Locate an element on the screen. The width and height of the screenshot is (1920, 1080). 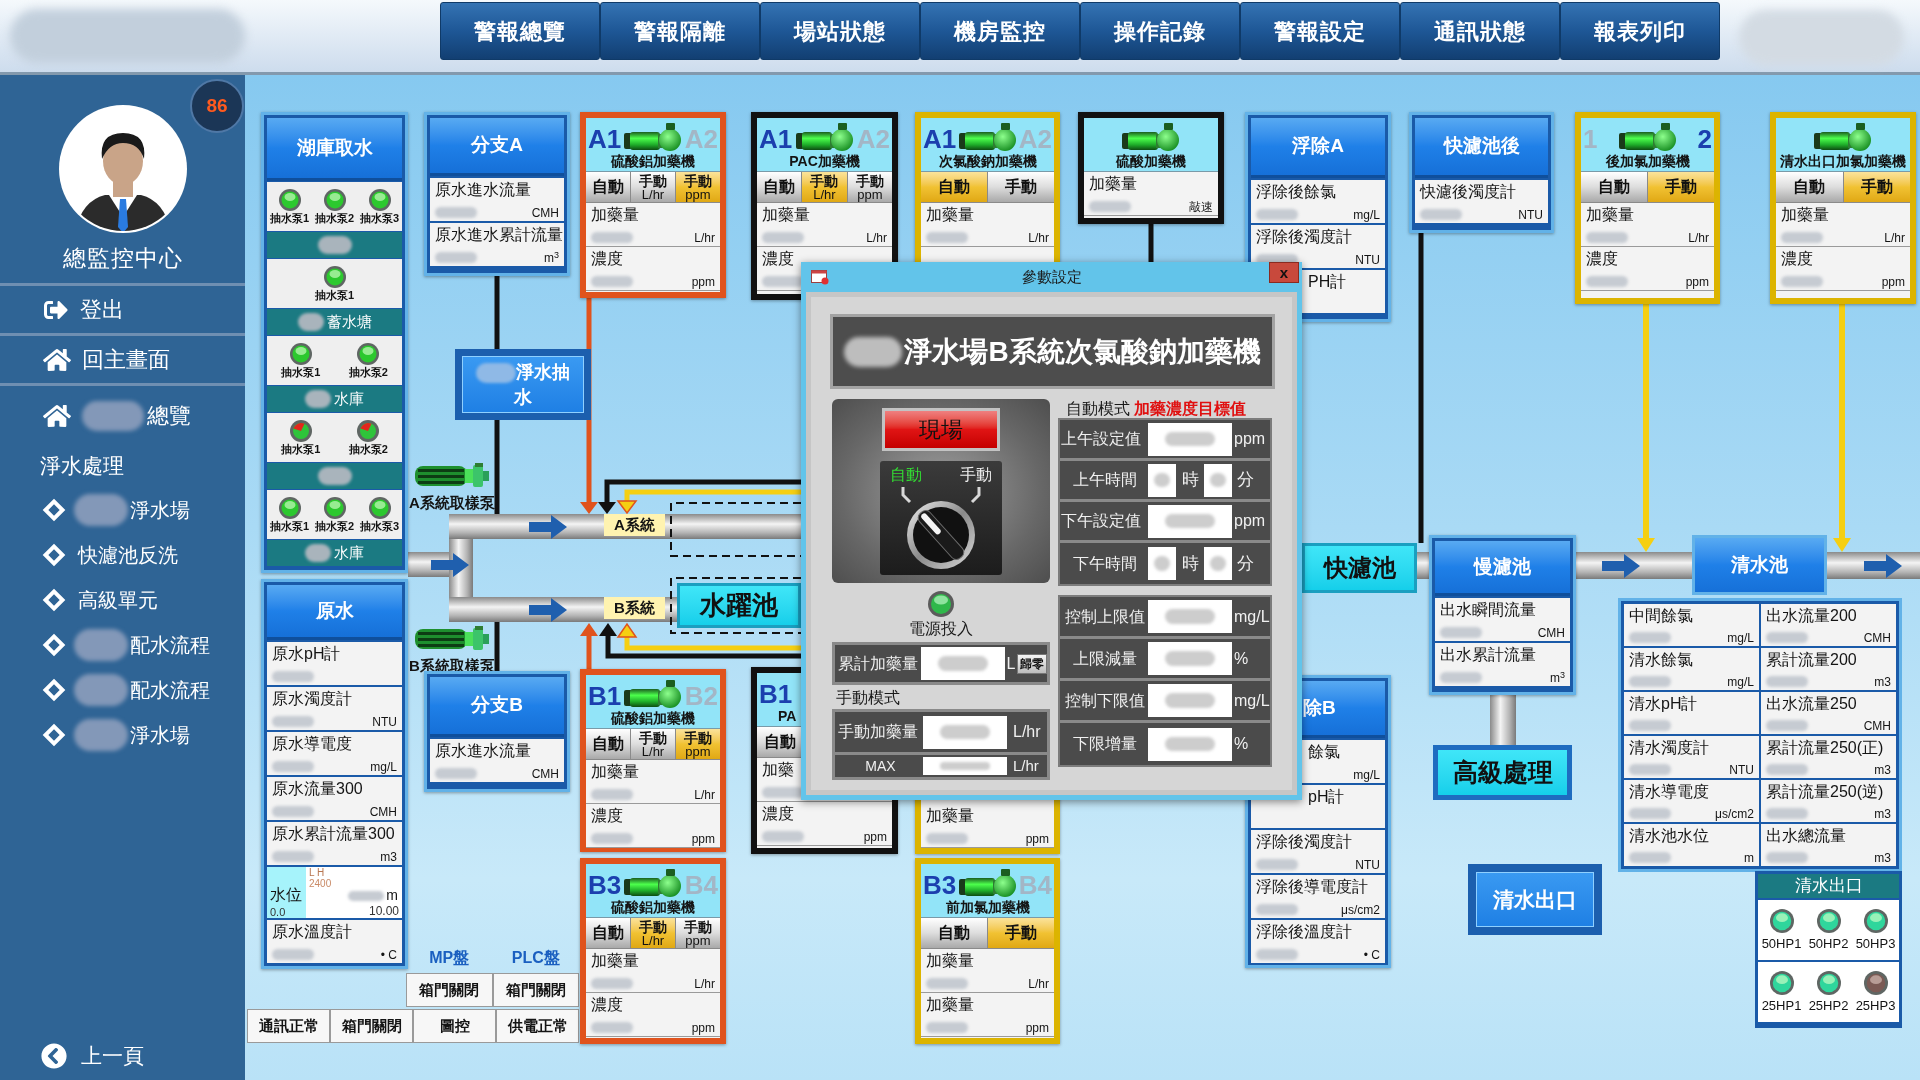
connector-line is located at coordinates (497, 646).